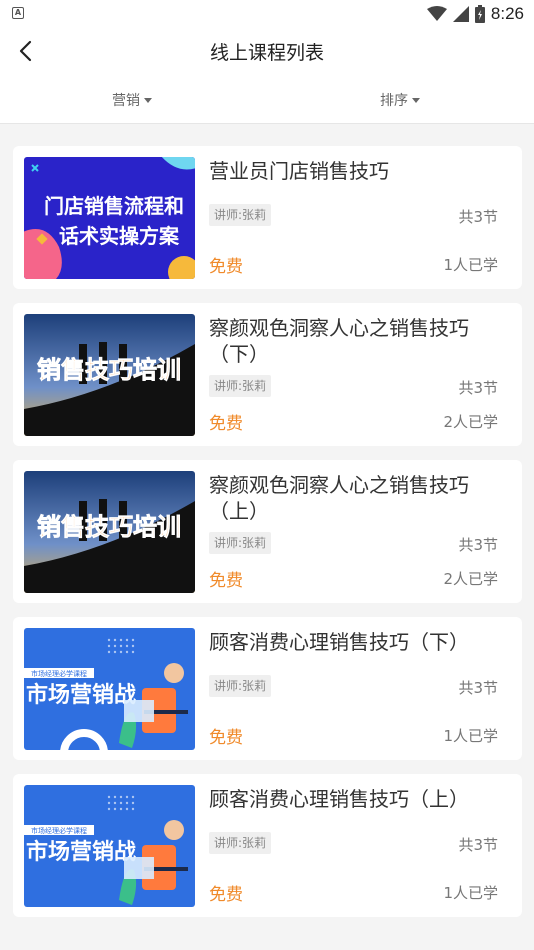 This screenshot has width=534, height=950. Describe the element at coordinates (460, 14) in the screenshot. I see `cellular-signal-icon` at that location.